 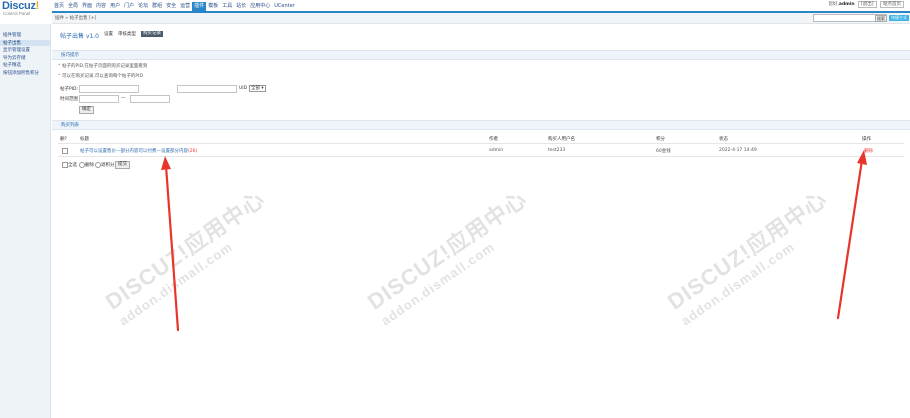 What do you see at coordinates (850, 239) in the screenshot?
I see `arrow-to-delete` at bounding box center [850, 239].